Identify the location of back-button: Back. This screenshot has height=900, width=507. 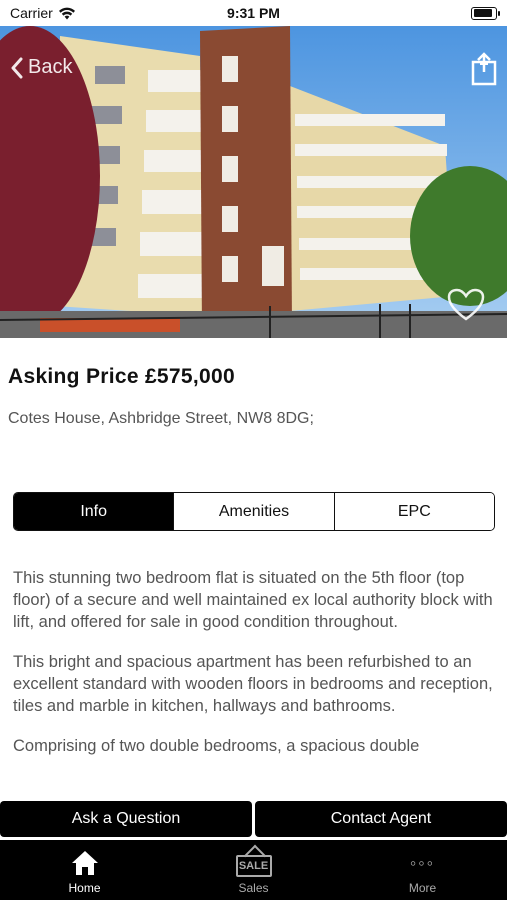
(41, 67).